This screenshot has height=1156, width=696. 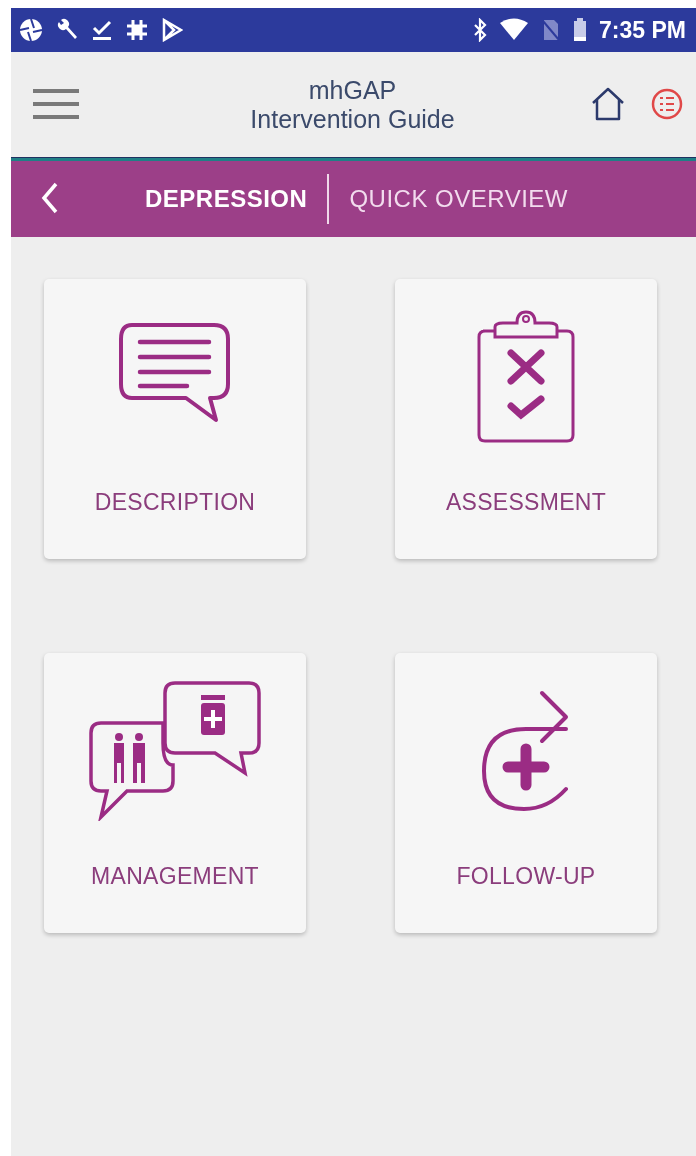 I want to click on battery-icon, so click(x=580, y=30).